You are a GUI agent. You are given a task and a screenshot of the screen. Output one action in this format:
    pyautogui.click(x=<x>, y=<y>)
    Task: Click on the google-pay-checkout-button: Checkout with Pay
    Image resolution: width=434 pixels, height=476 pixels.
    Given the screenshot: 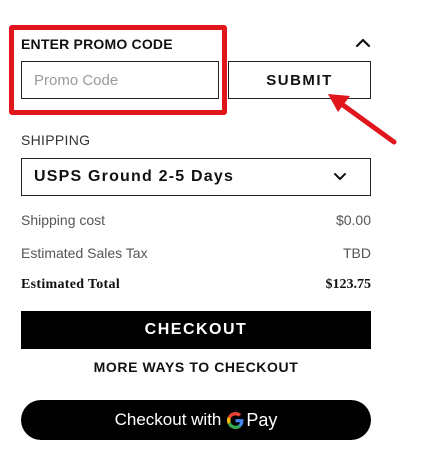 What is the action you would take?
    pyautogui.click(x=196, y=420)
    